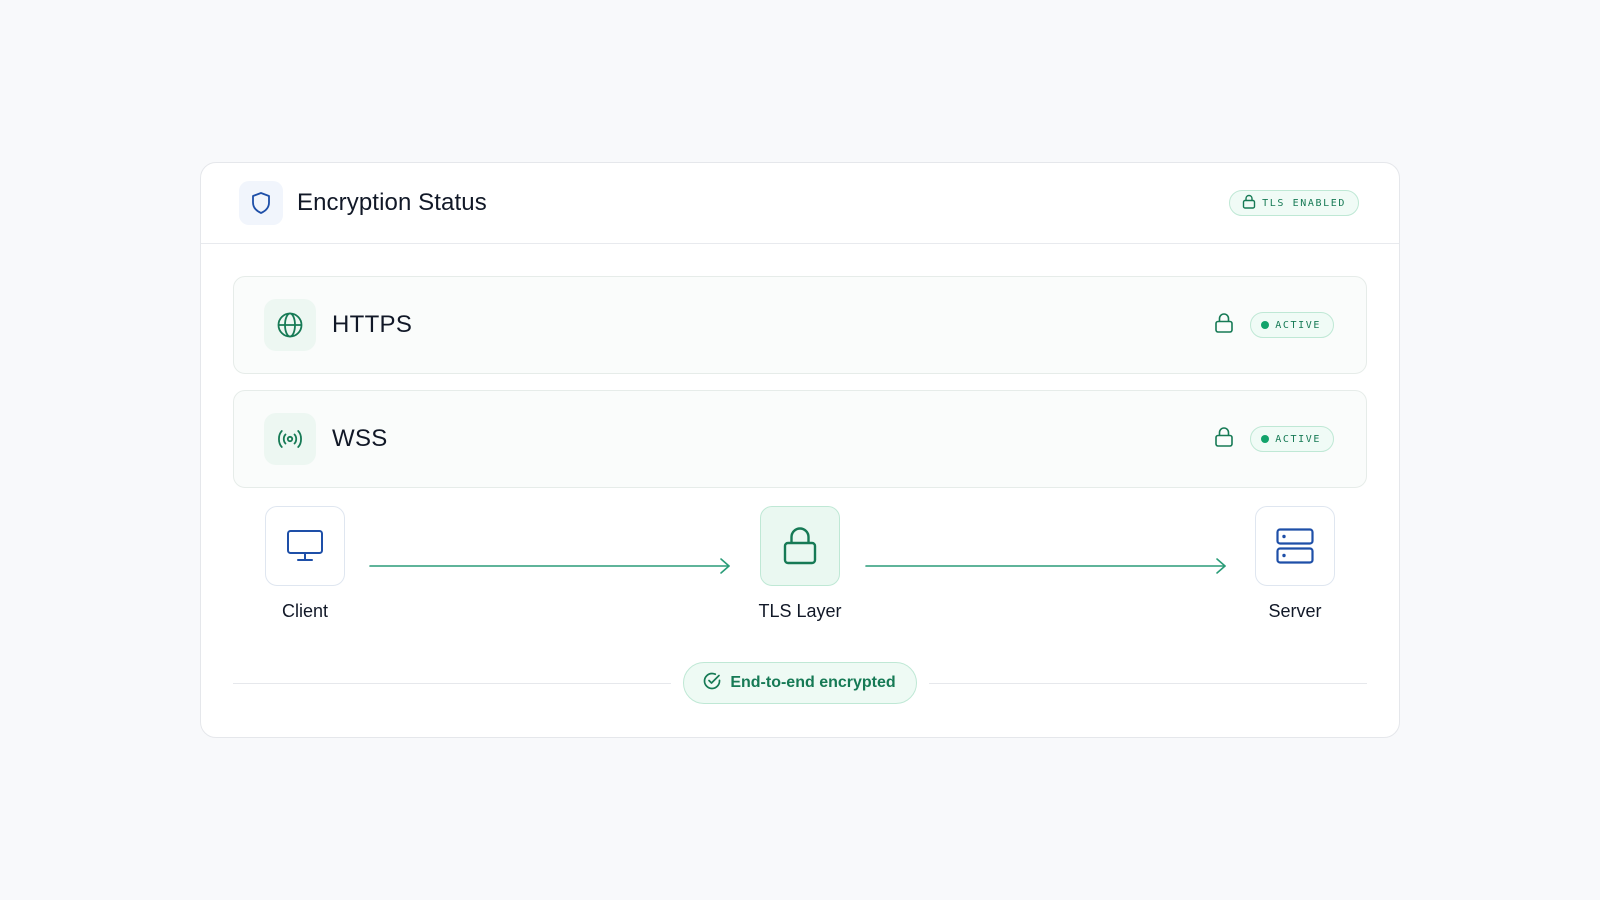  Describe the element at coordinates (1304, 203) in the screenshot. I see `tls-enabled-label: TLS ENABLED` at that location.